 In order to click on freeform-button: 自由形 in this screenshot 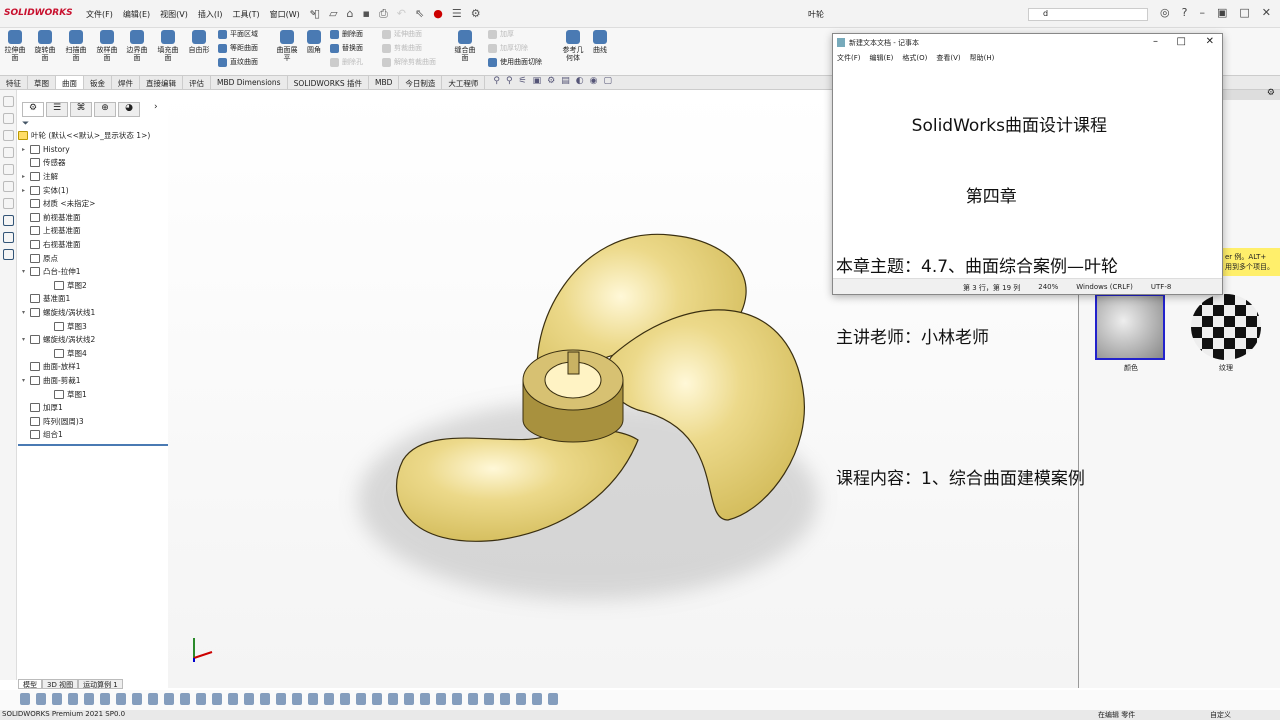, I will do `click(199, 42)`.